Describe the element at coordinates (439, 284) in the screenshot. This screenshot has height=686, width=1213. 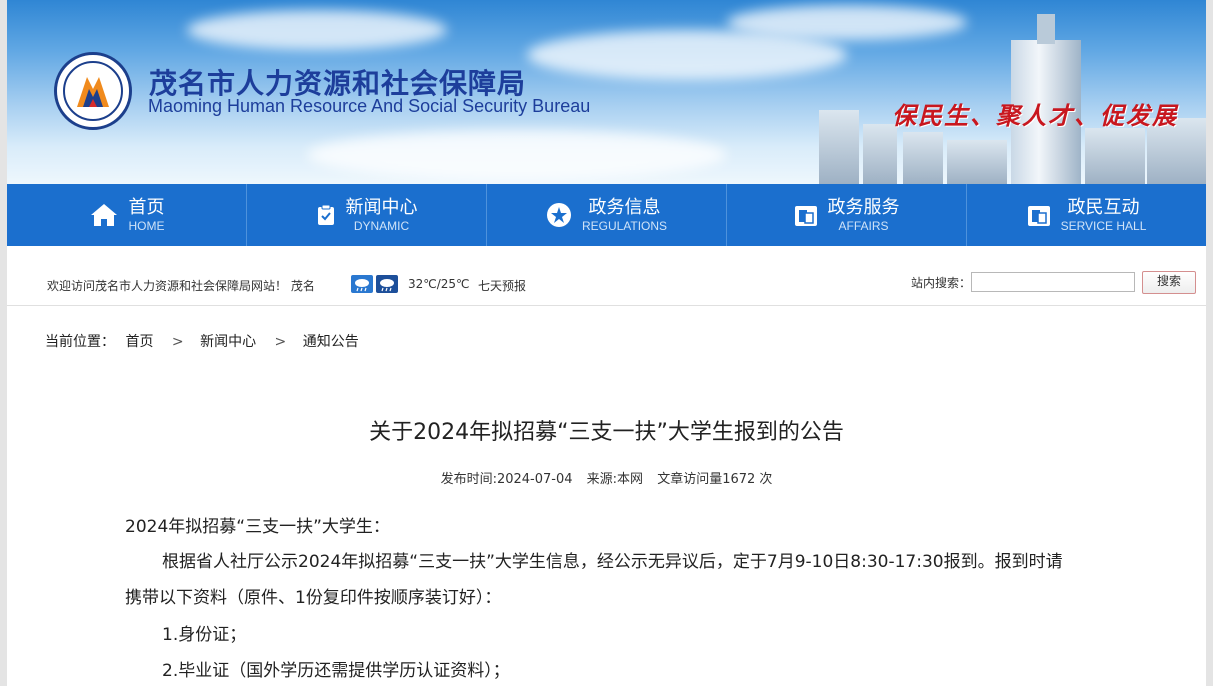
I see `temperature-text: 32℃/25℃` at that location.